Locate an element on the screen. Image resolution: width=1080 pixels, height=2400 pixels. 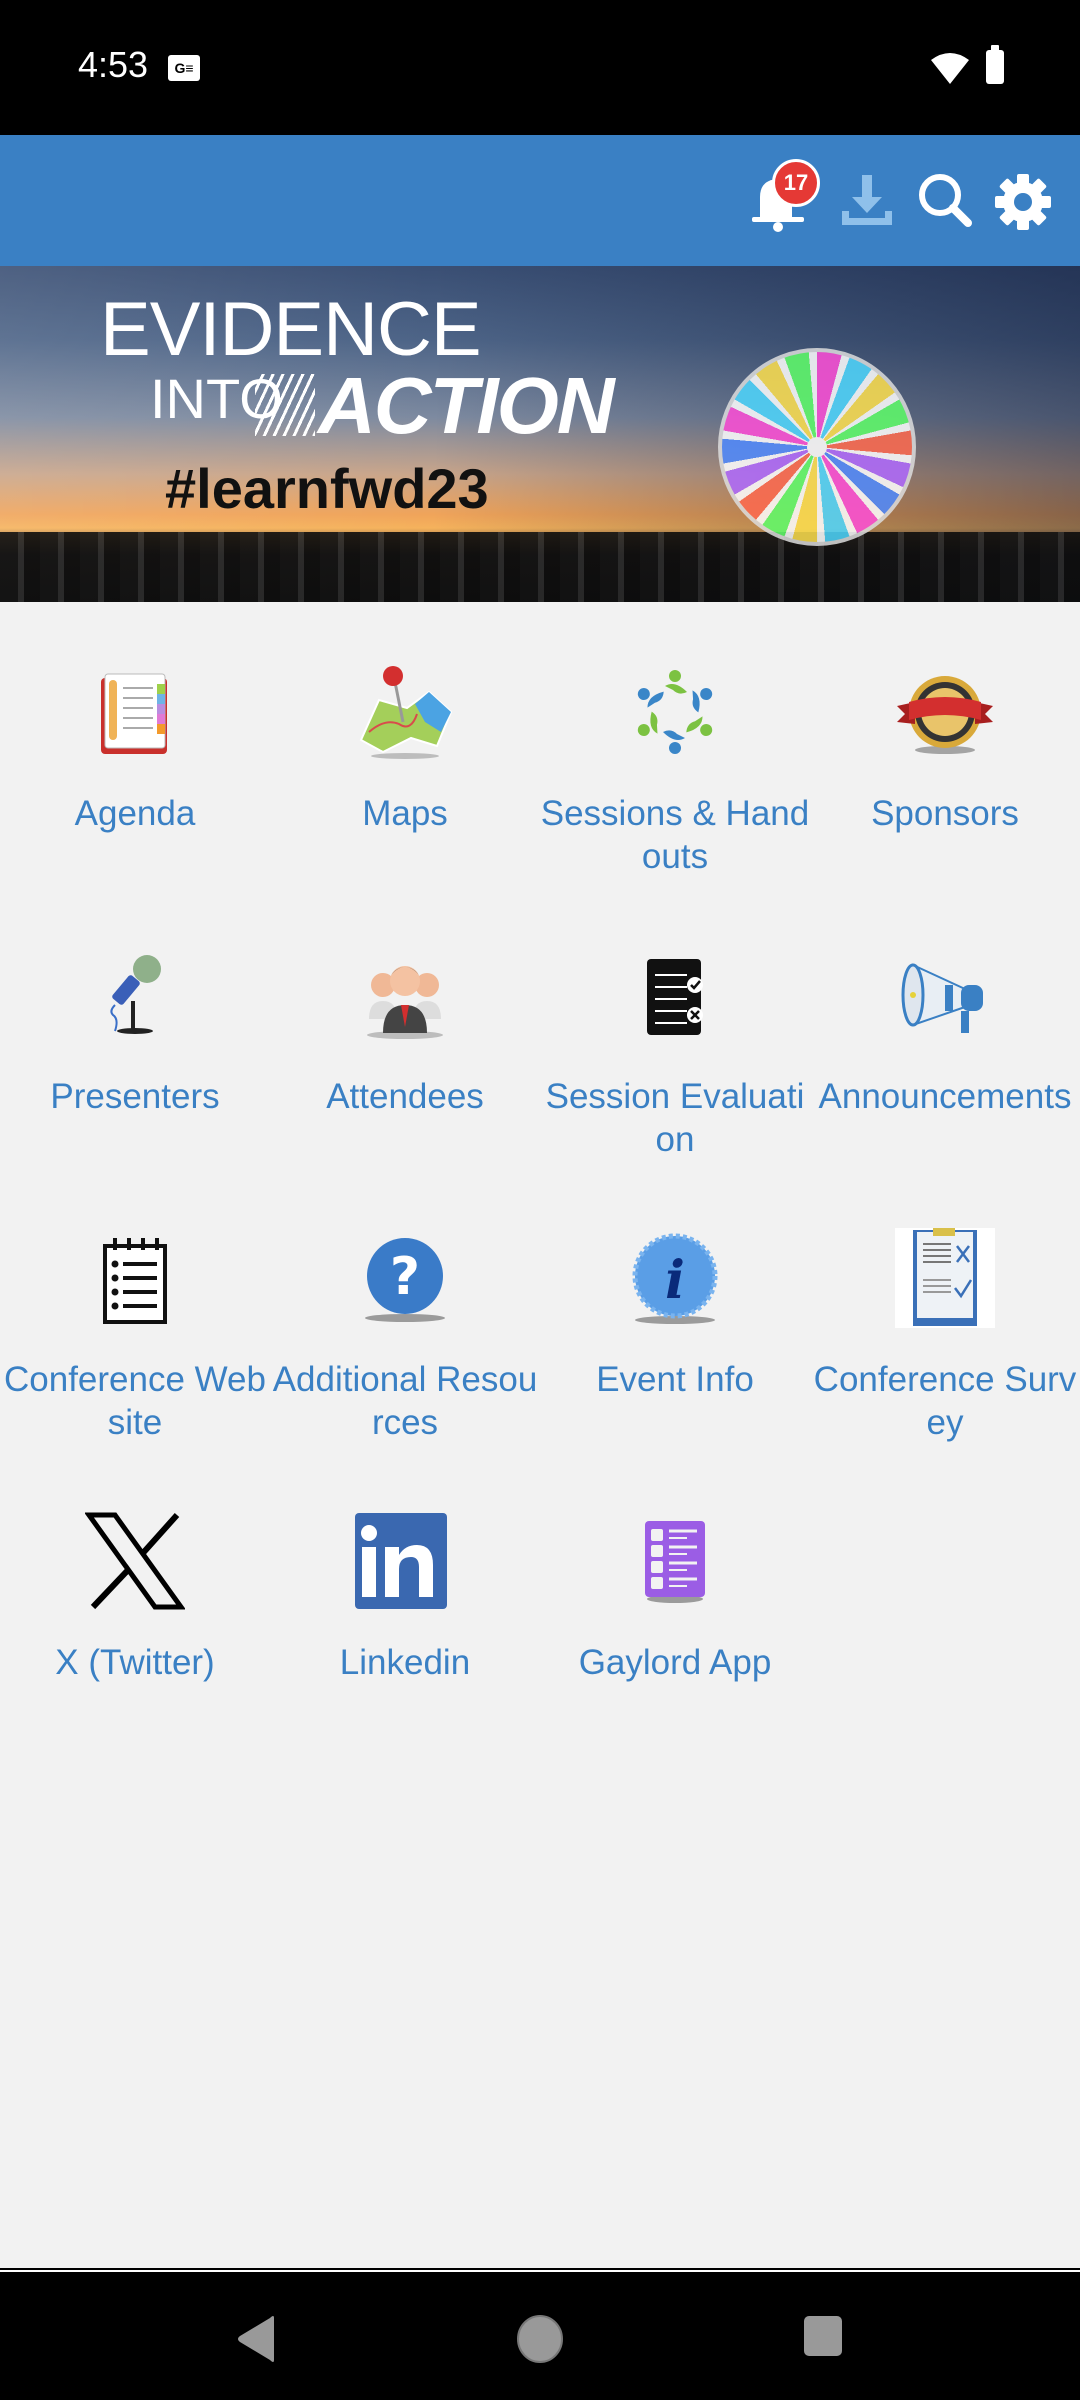
svg-text: i is located at coordinates (675, 1280).